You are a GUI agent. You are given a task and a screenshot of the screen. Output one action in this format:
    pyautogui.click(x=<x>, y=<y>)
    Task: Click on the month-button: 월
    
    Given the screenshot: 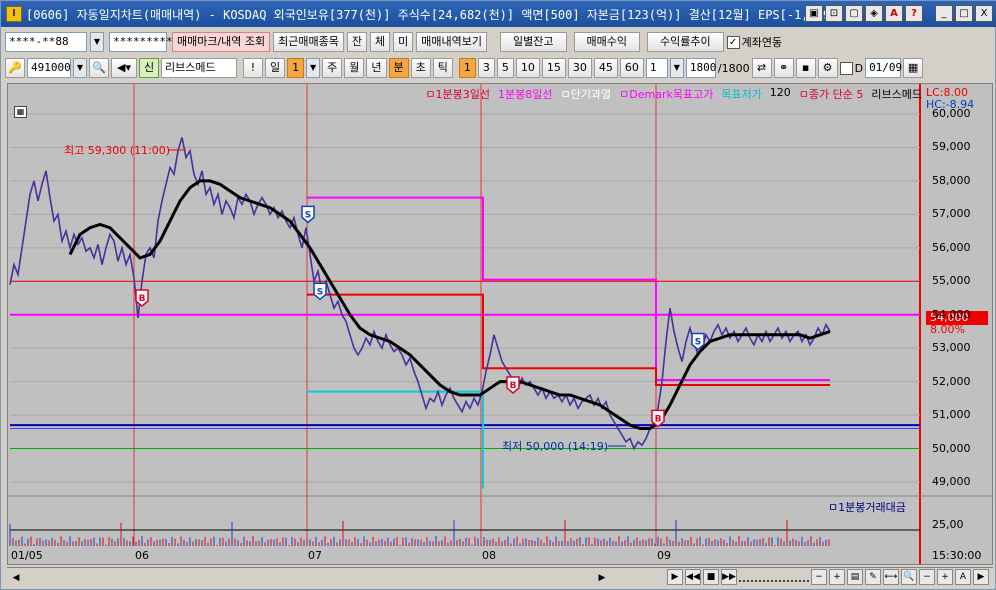 What is the action you would take?
    pyautogui.click(x=354, y=68)
    